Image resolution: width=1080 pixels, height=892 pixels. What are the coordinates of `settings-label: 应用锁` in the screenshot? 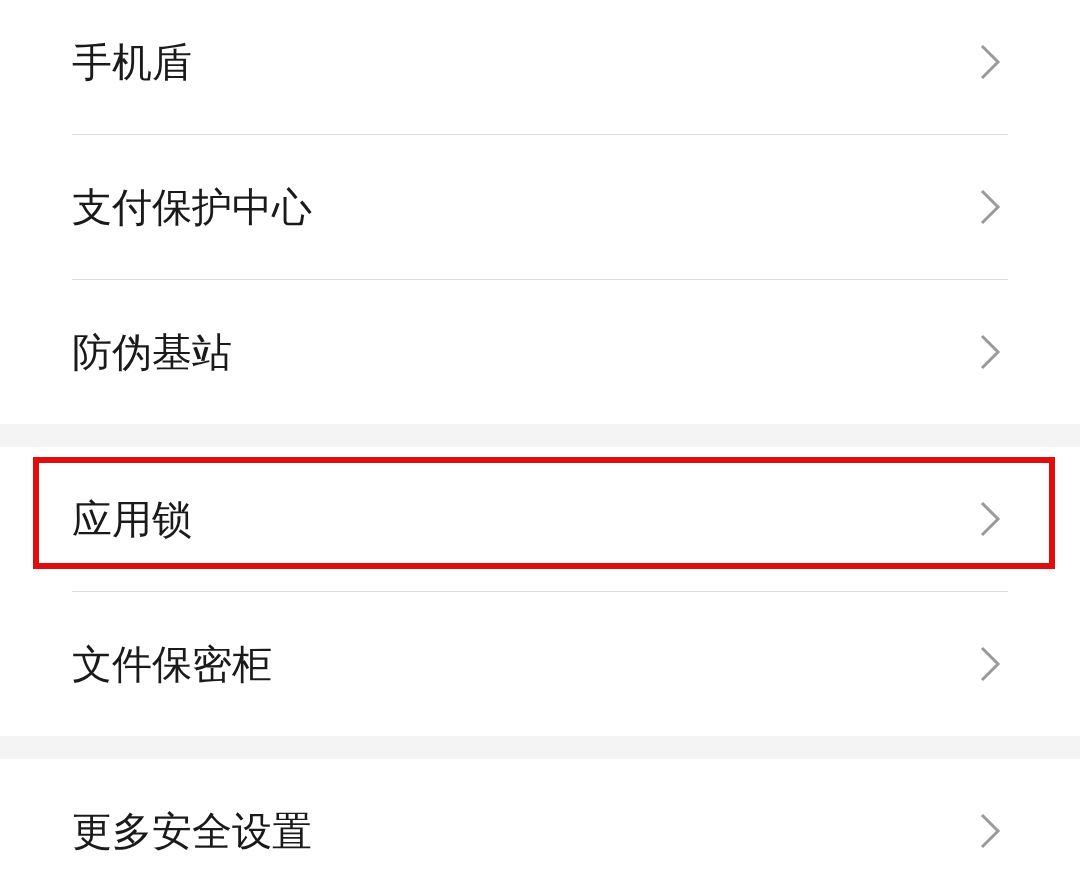 It's located at (132, 519).